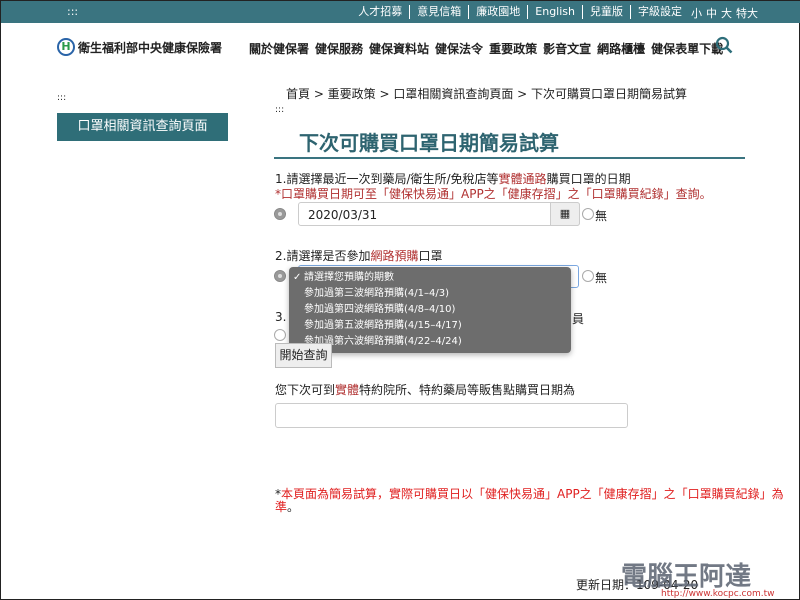 The height and width of the screenshot is (600, 800). I want to click on q3-label-end: 員, so click(578, 319).